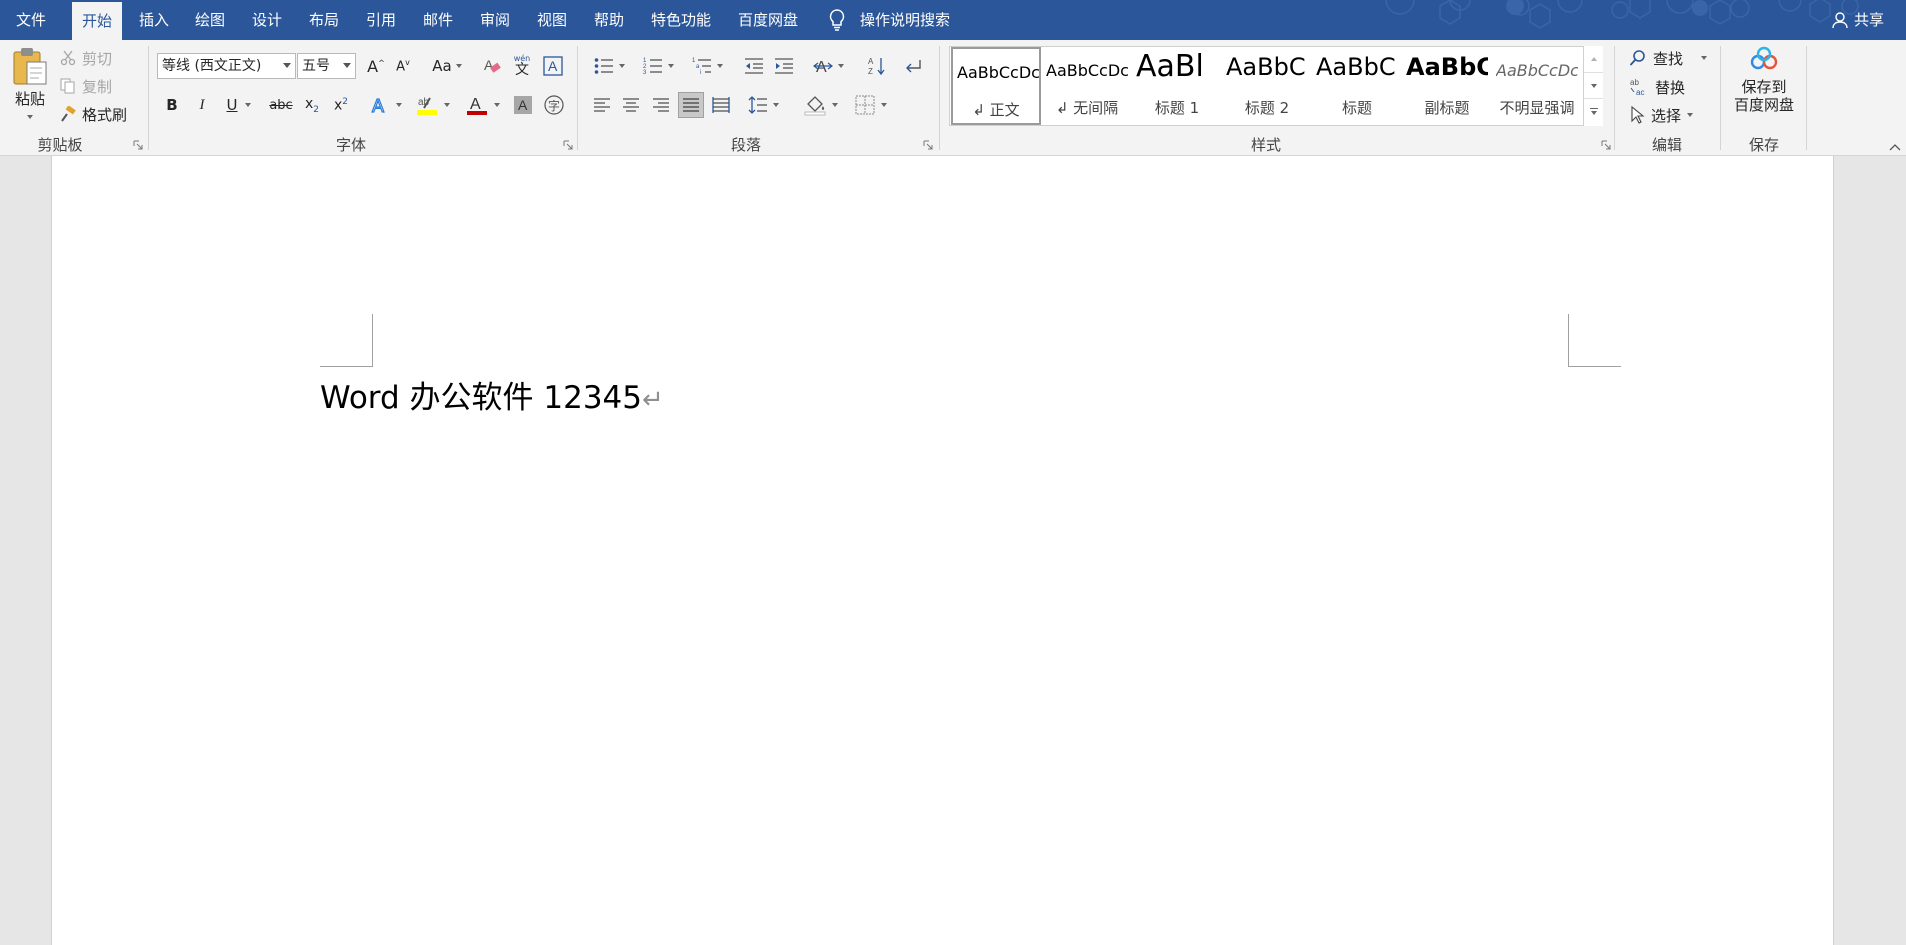  Describe the element at coordinates (1357, 86) in the screenshot. I see `style-title: AaBbC 标题` at that location.